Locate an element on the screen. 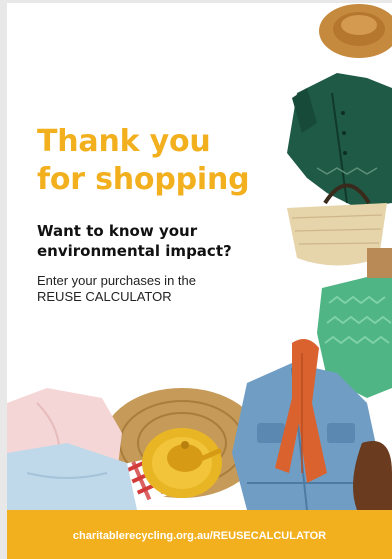 The height and width of the screenshot is (559, 392). headline: Thank you for shopping is located at coordinates (157, 161).